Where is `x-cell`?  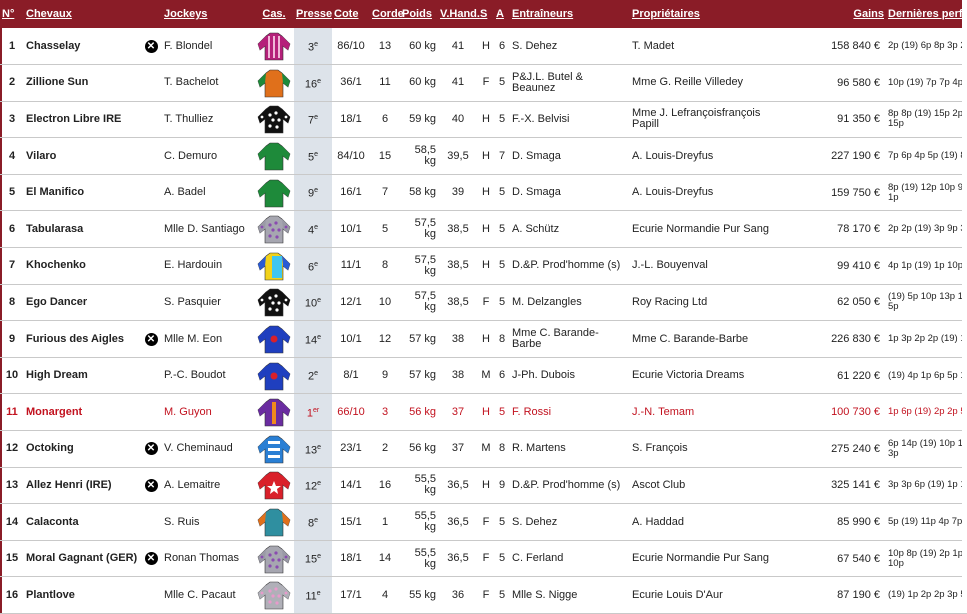
x-cell is located at coordinates (151, 229).